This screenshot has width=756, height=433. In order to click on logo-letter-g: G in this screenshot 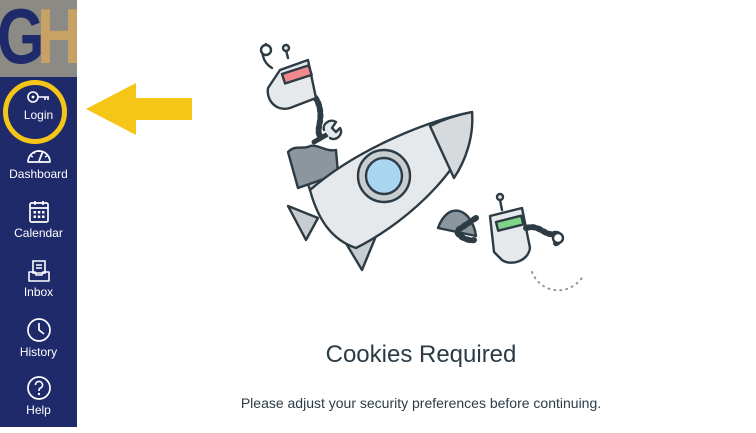, I will do `click(22, 38)`.